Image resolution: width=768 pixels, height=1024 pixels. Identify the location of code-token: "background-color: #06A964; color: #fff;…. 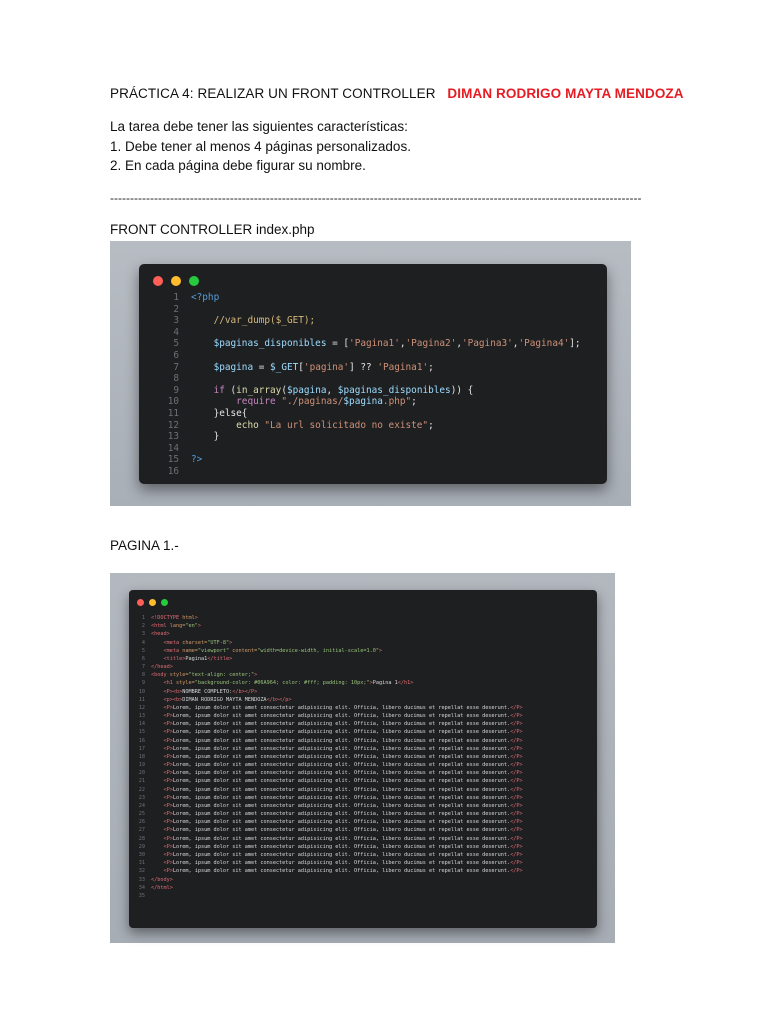
(282, 683).